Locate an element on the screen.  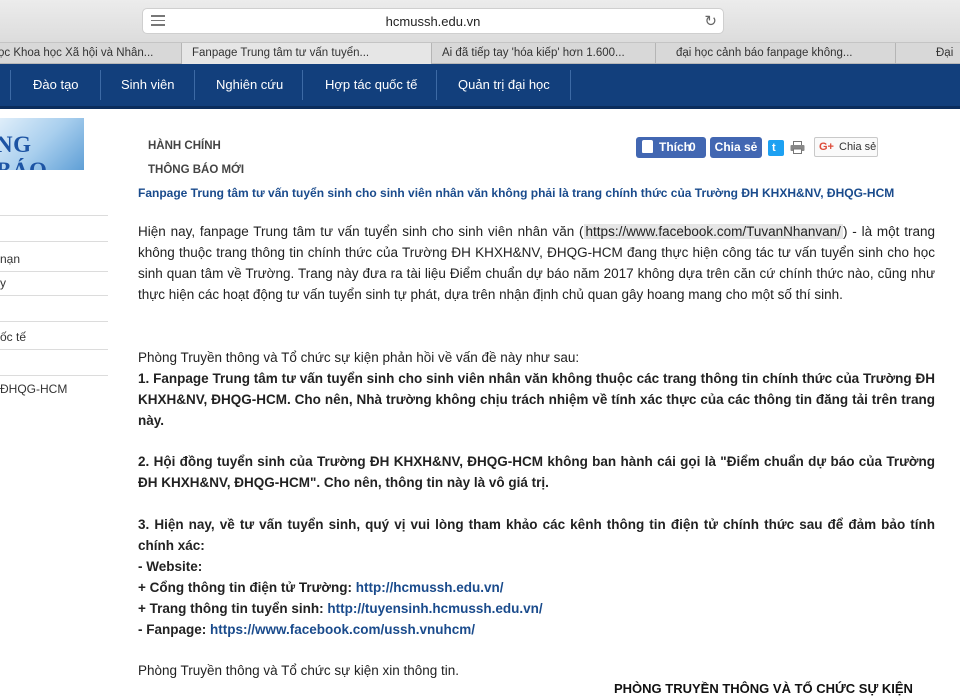
twitter-icon: t is located at coordinates (774, 148).